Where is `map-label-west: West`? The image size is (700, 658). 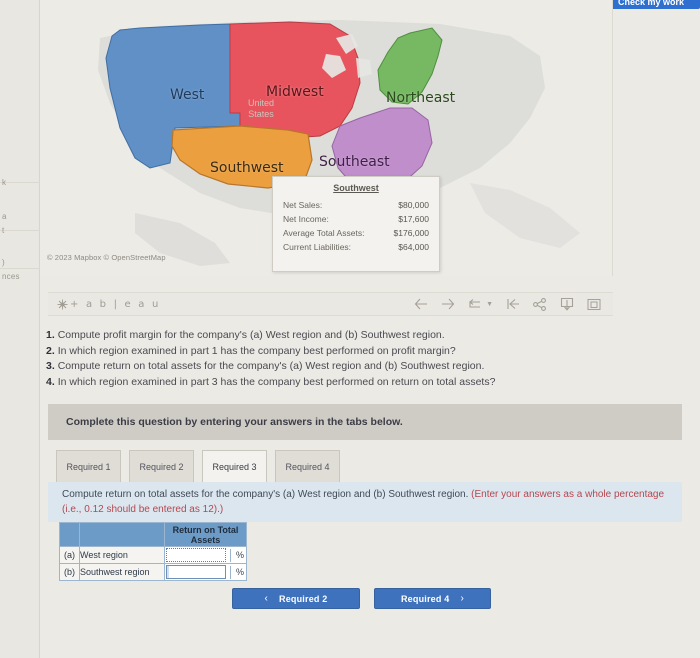 map-label-west: West is located at coordinates (187, 95).